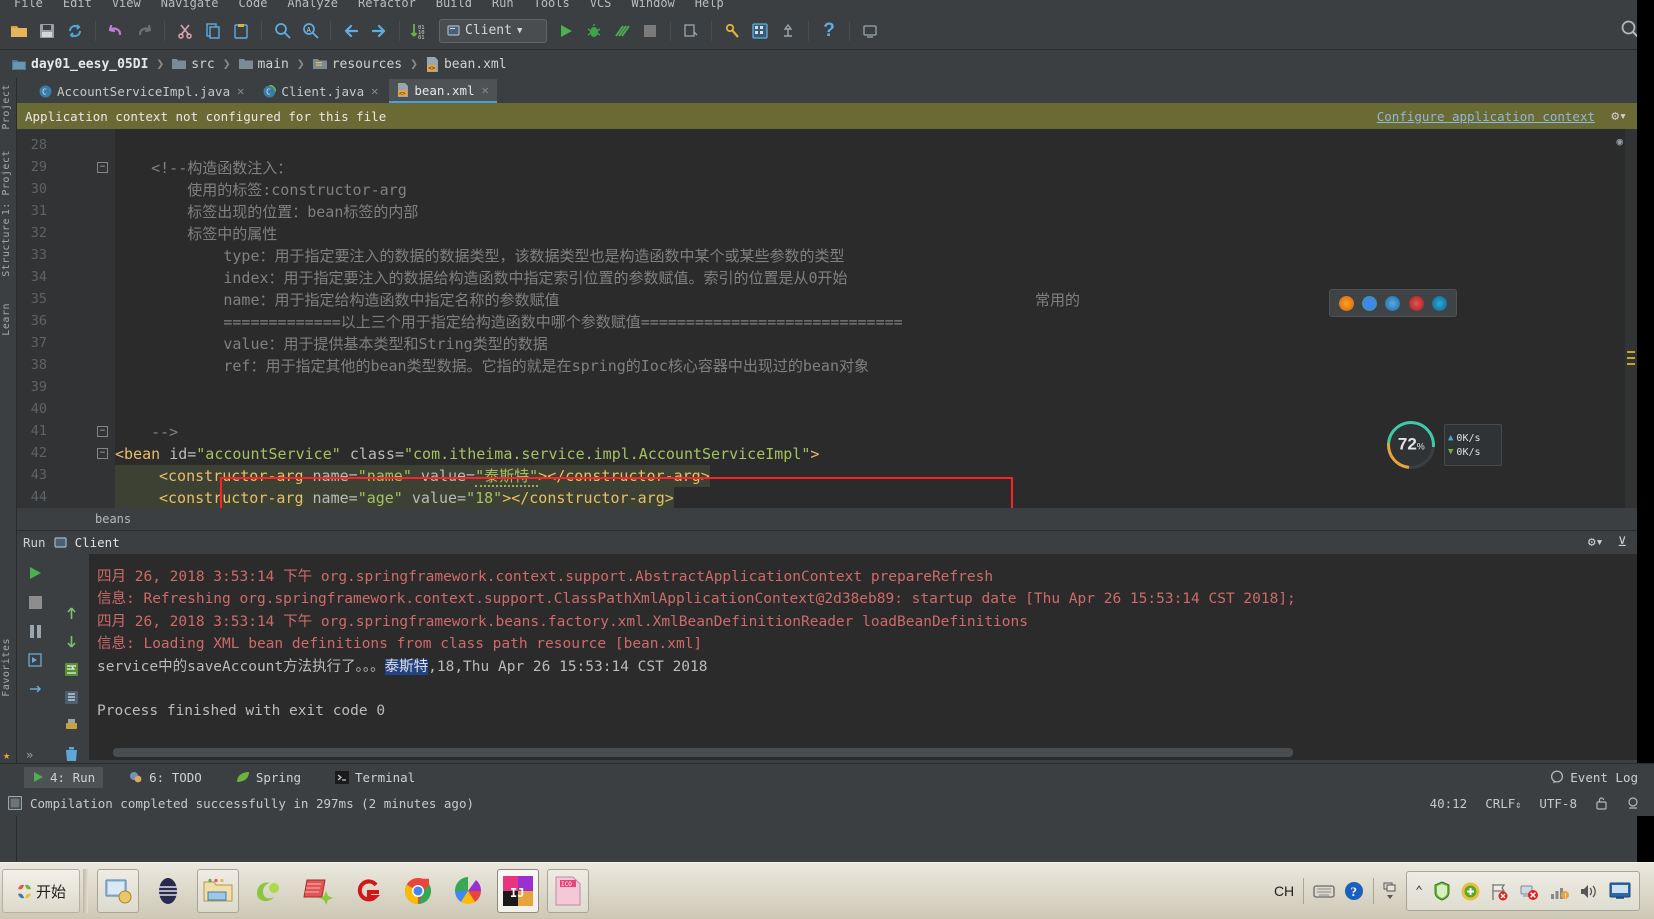  I want to click on firefox-icon, so click(1347, 303).